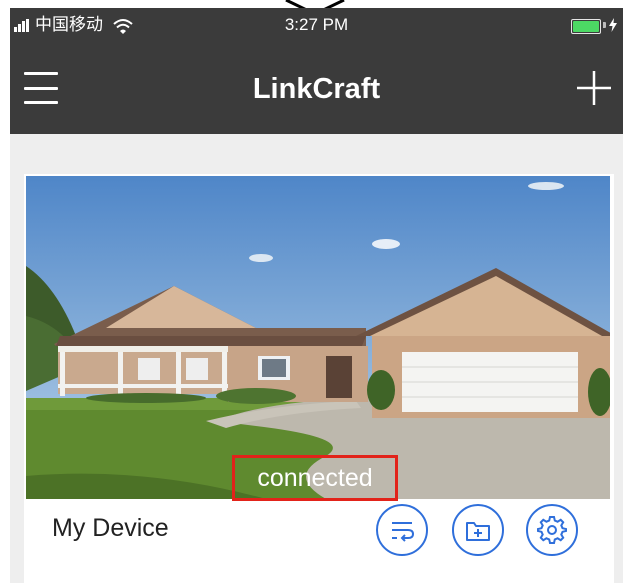 This screenshot has width=623, height=583. I want to click on charging-icon, so click(613, 25).